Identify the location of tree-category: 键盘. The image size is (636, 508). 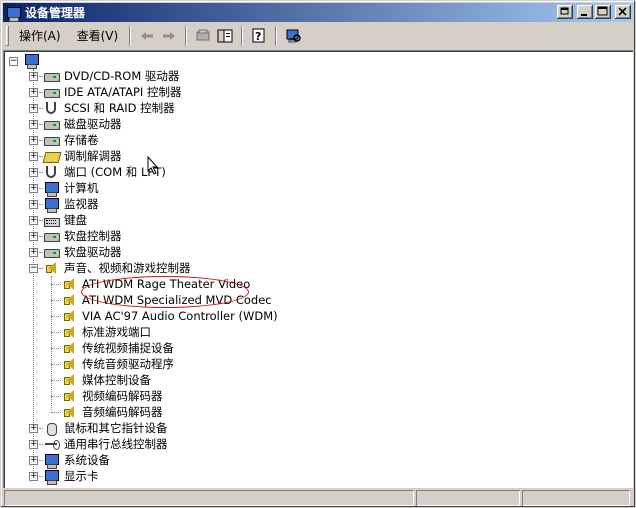
(66, 220).